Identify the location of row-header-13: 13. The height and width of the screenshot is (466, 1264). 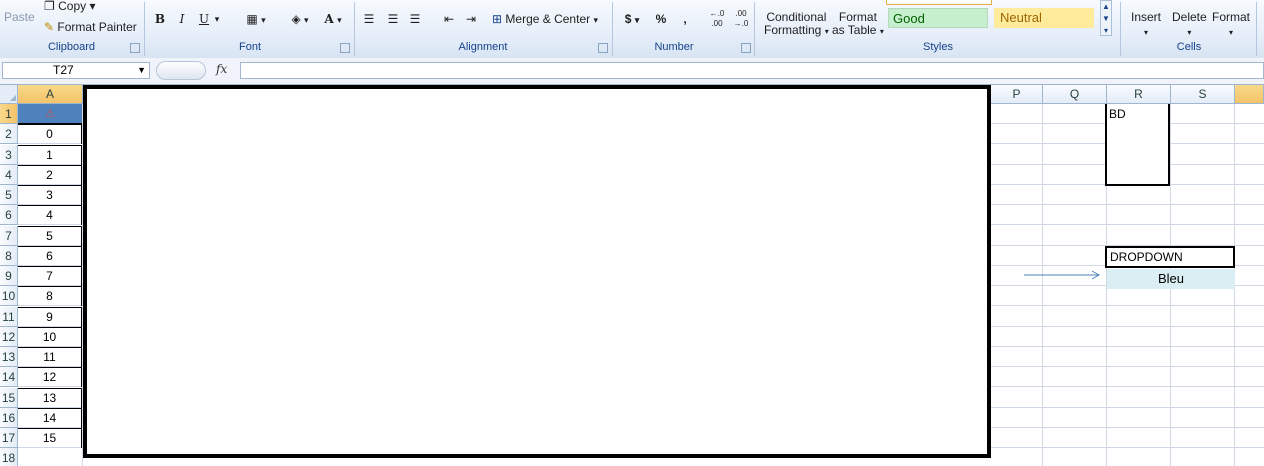
(9, 357).